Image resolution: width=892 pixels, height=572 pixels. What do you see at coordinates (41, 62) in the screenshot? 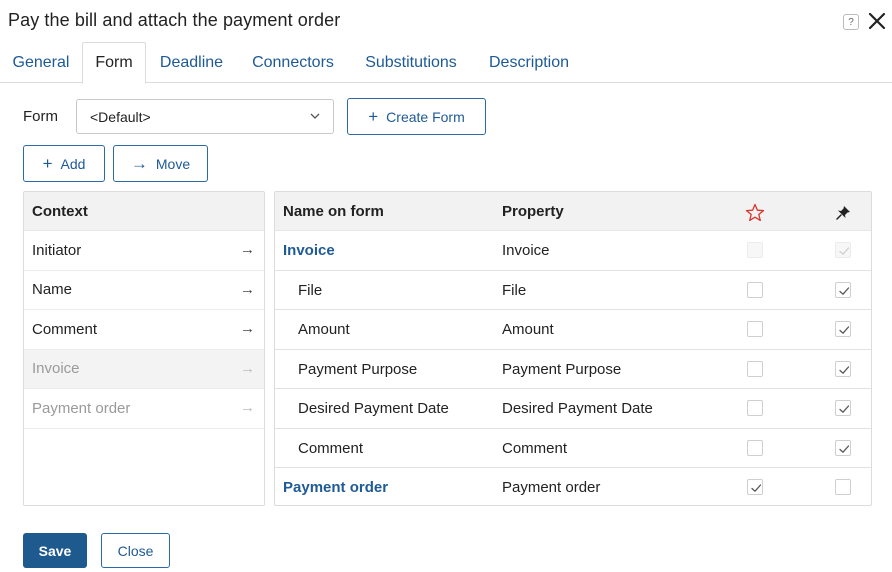
I see `tab-general: General` at bounding box center [41, 62].